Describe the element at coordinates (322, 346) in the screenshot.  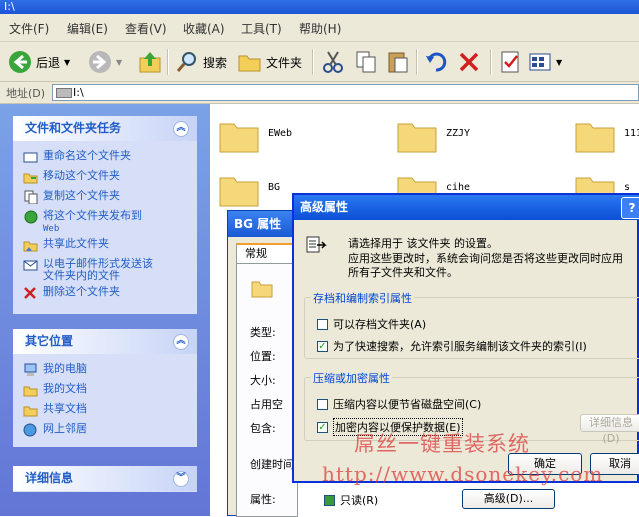
I see `index-checkbox-box: ✓` at that location.